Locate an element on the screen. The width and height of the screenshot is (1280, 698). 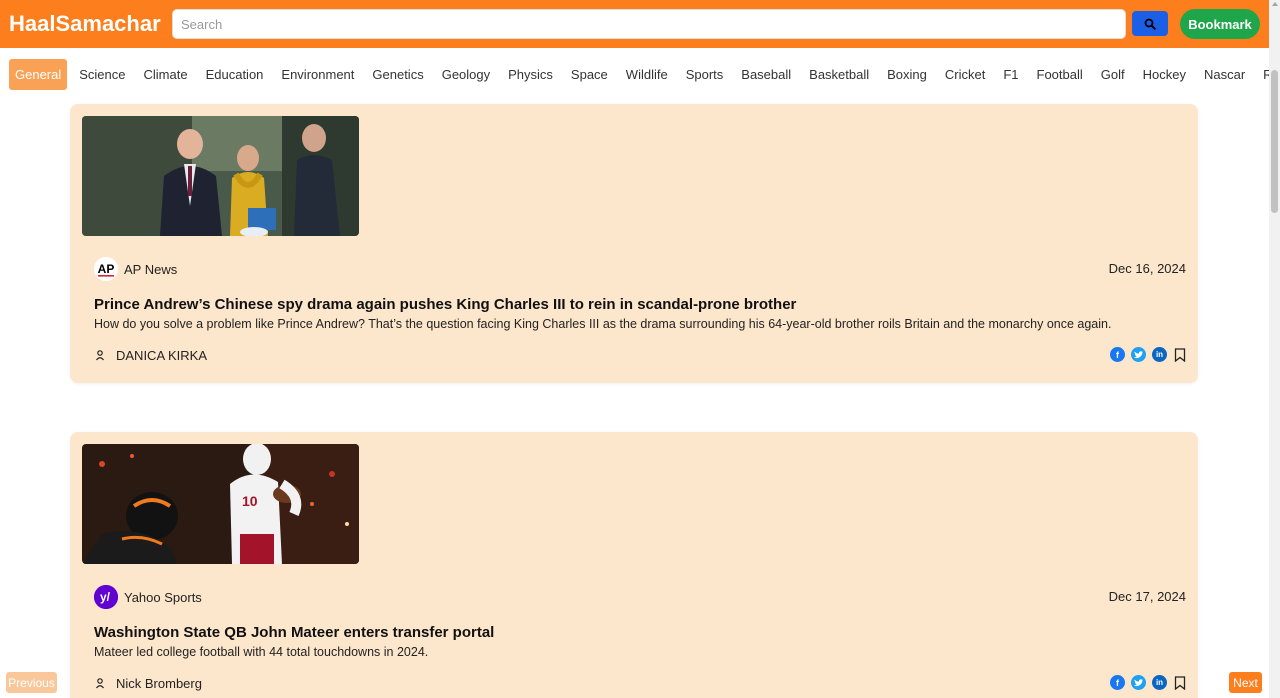
brand-logo-text: HaalSamachar is located at coordinates (85, 24).